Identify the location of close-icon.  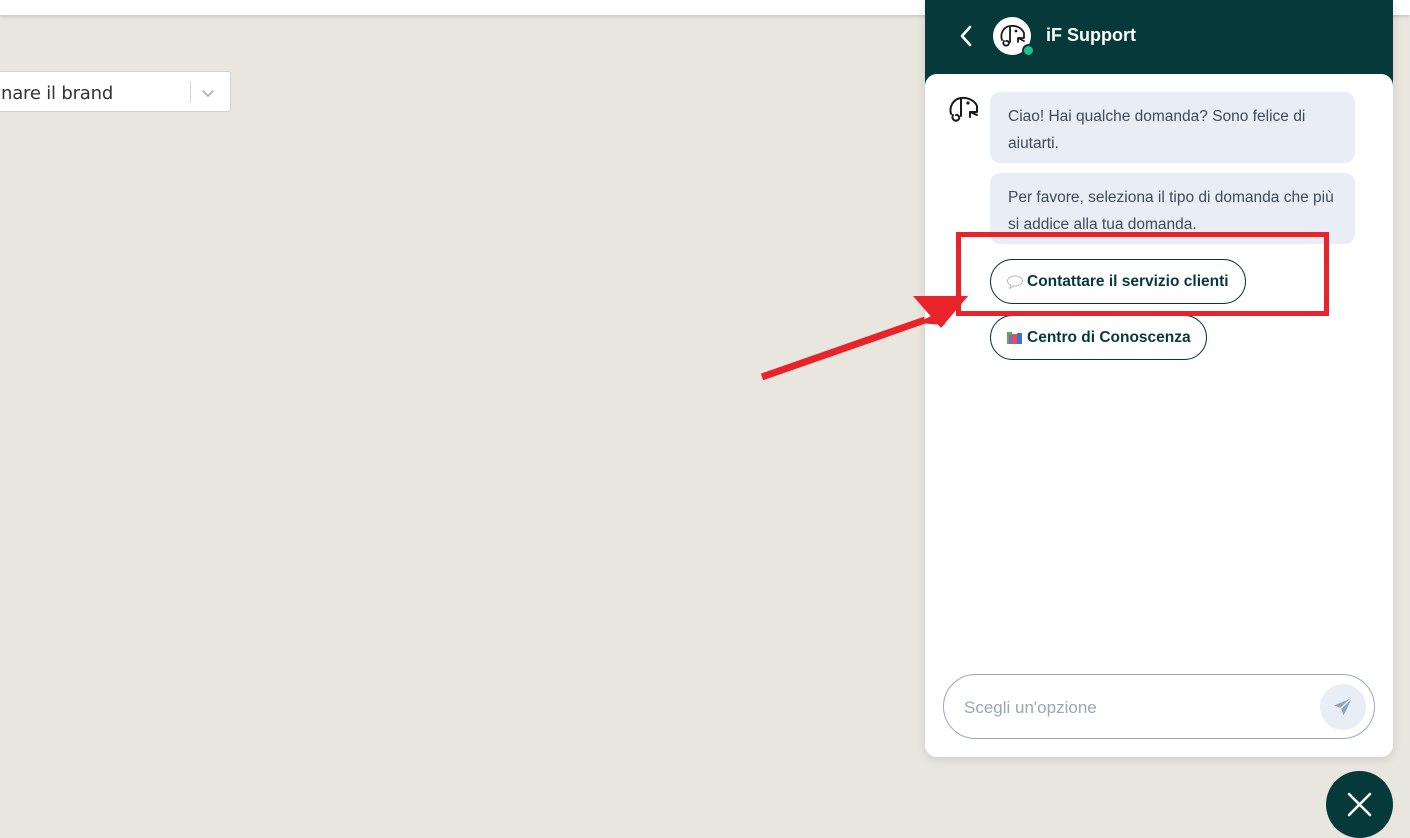
(1359, 804).